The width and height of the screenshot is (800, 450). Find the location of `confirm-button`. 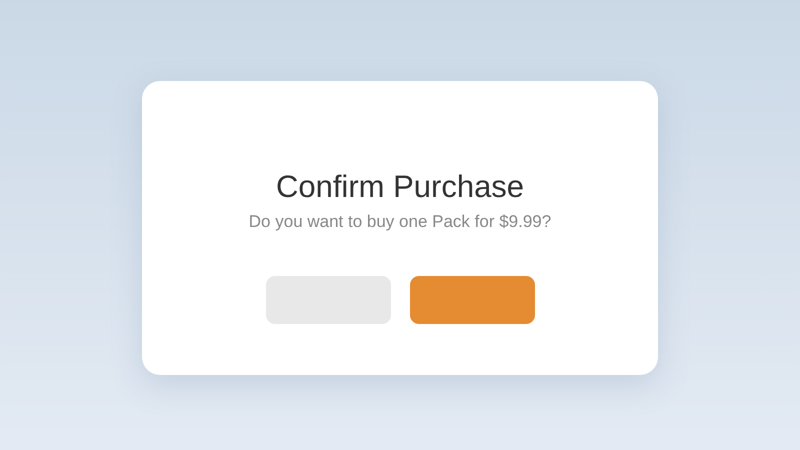

confirm-button is located at coordinates (472, 300).